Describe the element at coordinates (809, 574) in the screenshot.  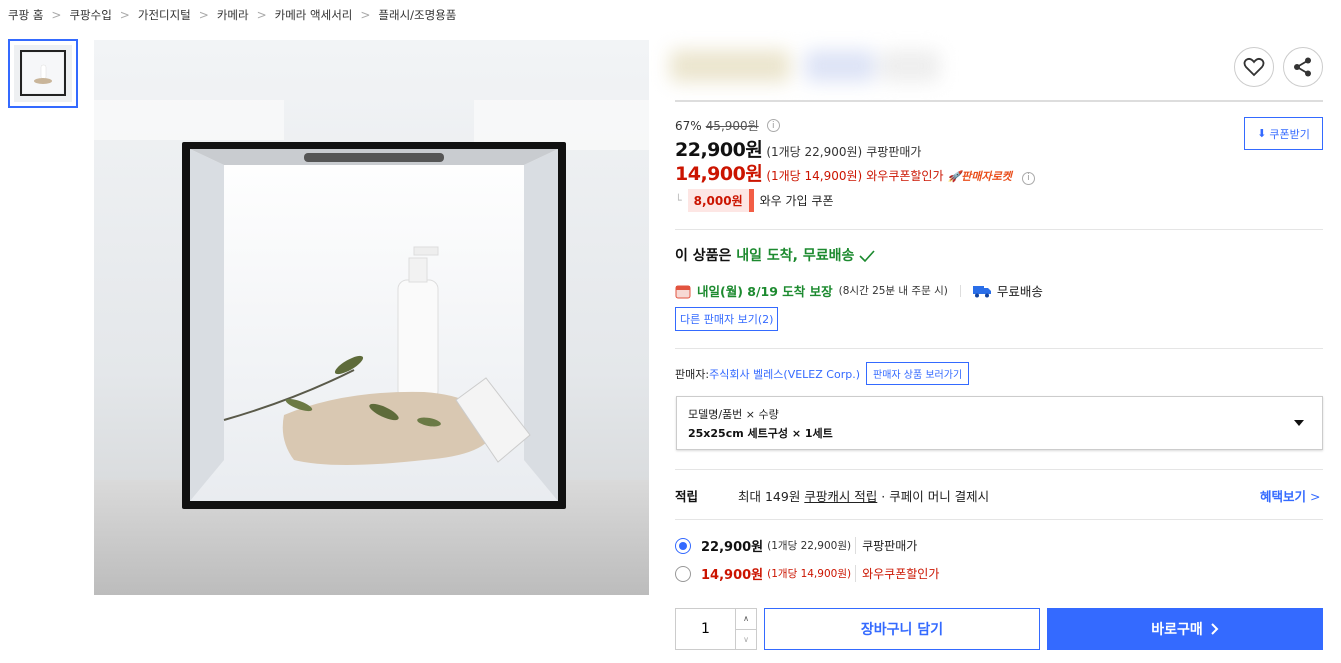
I see `option-unit: (1개당 14,900원)` at that location.